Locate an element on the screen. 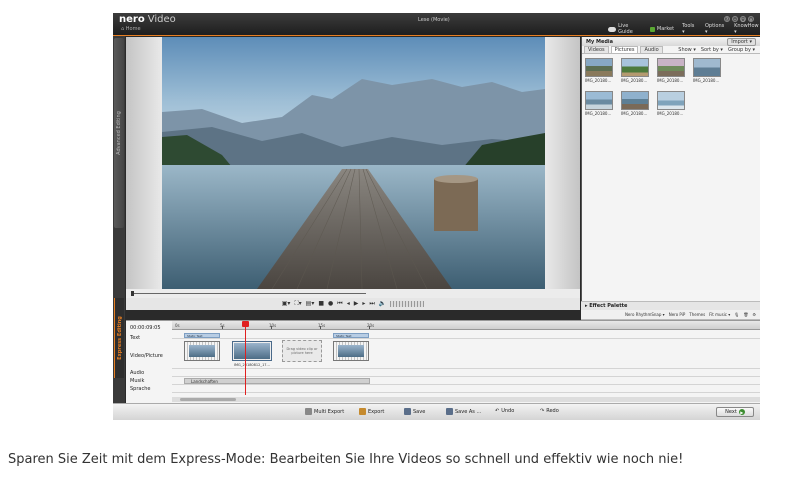  timeline-ruler: 0s 5s 10s 15s 20s is located at coordinates (466, 325).